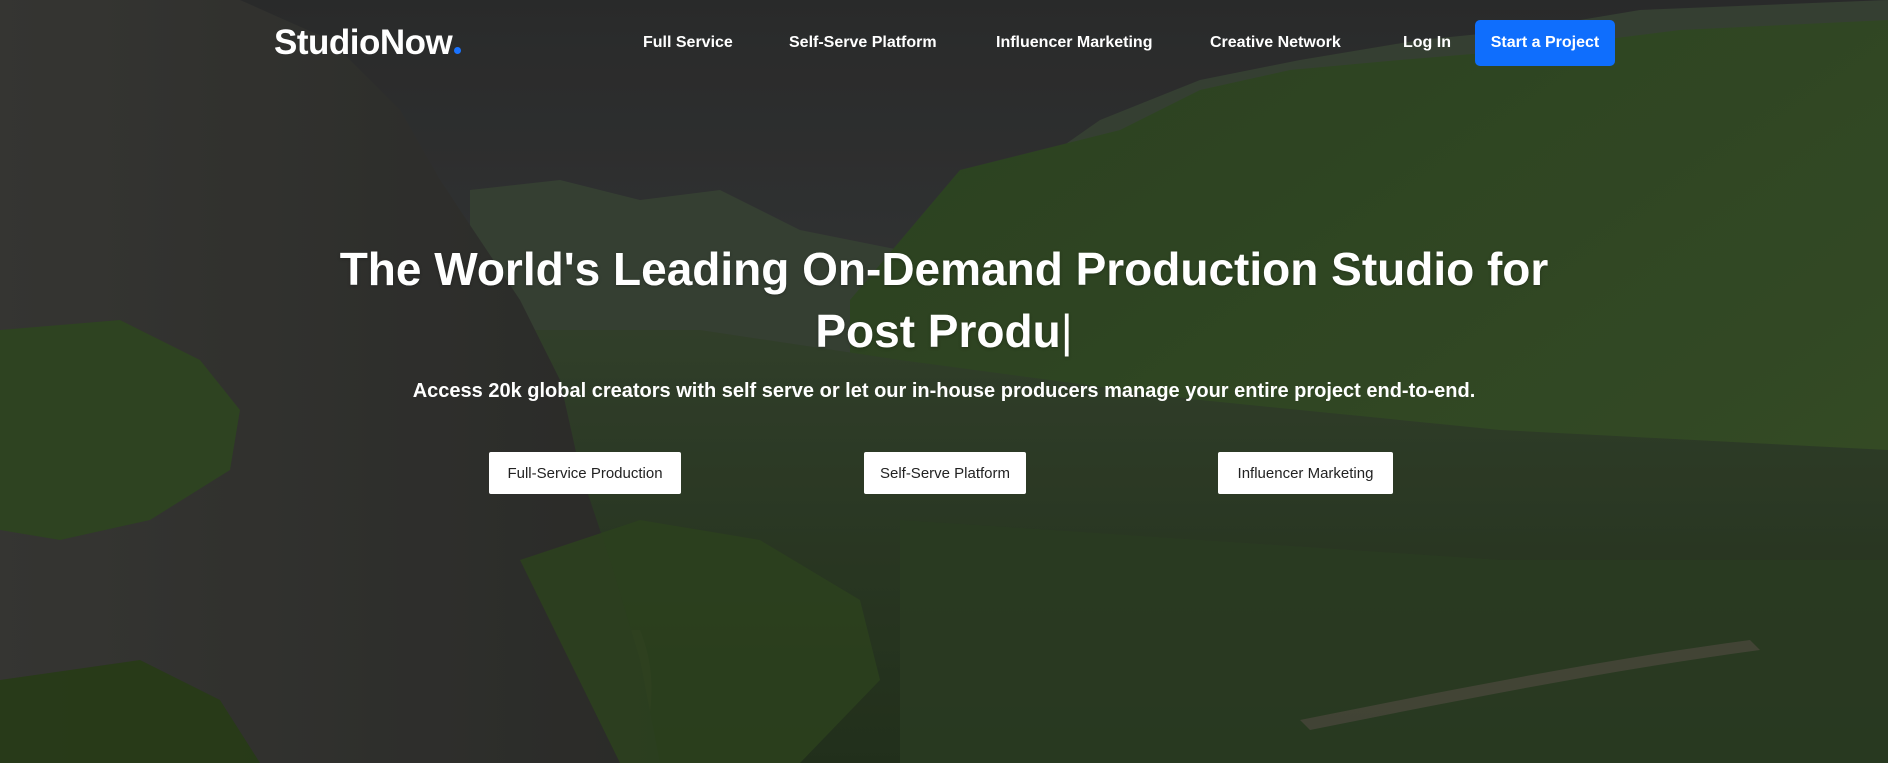 The height and width of the screenshot is (763, 1888). Describe the element at coordinates (1427, 43) in the screenshot. I see `nav-link-log-in: Log In` at that location.